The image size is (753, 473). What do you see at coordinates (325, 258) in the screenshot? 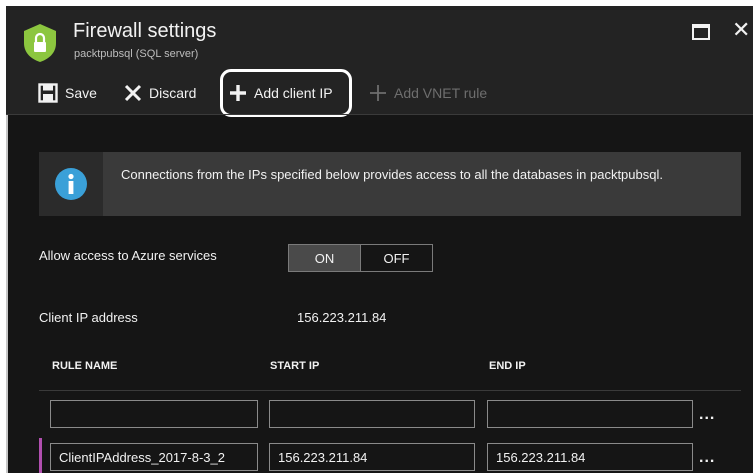
I see `toggle-on-option: ON` at bounding box center [325, 258].